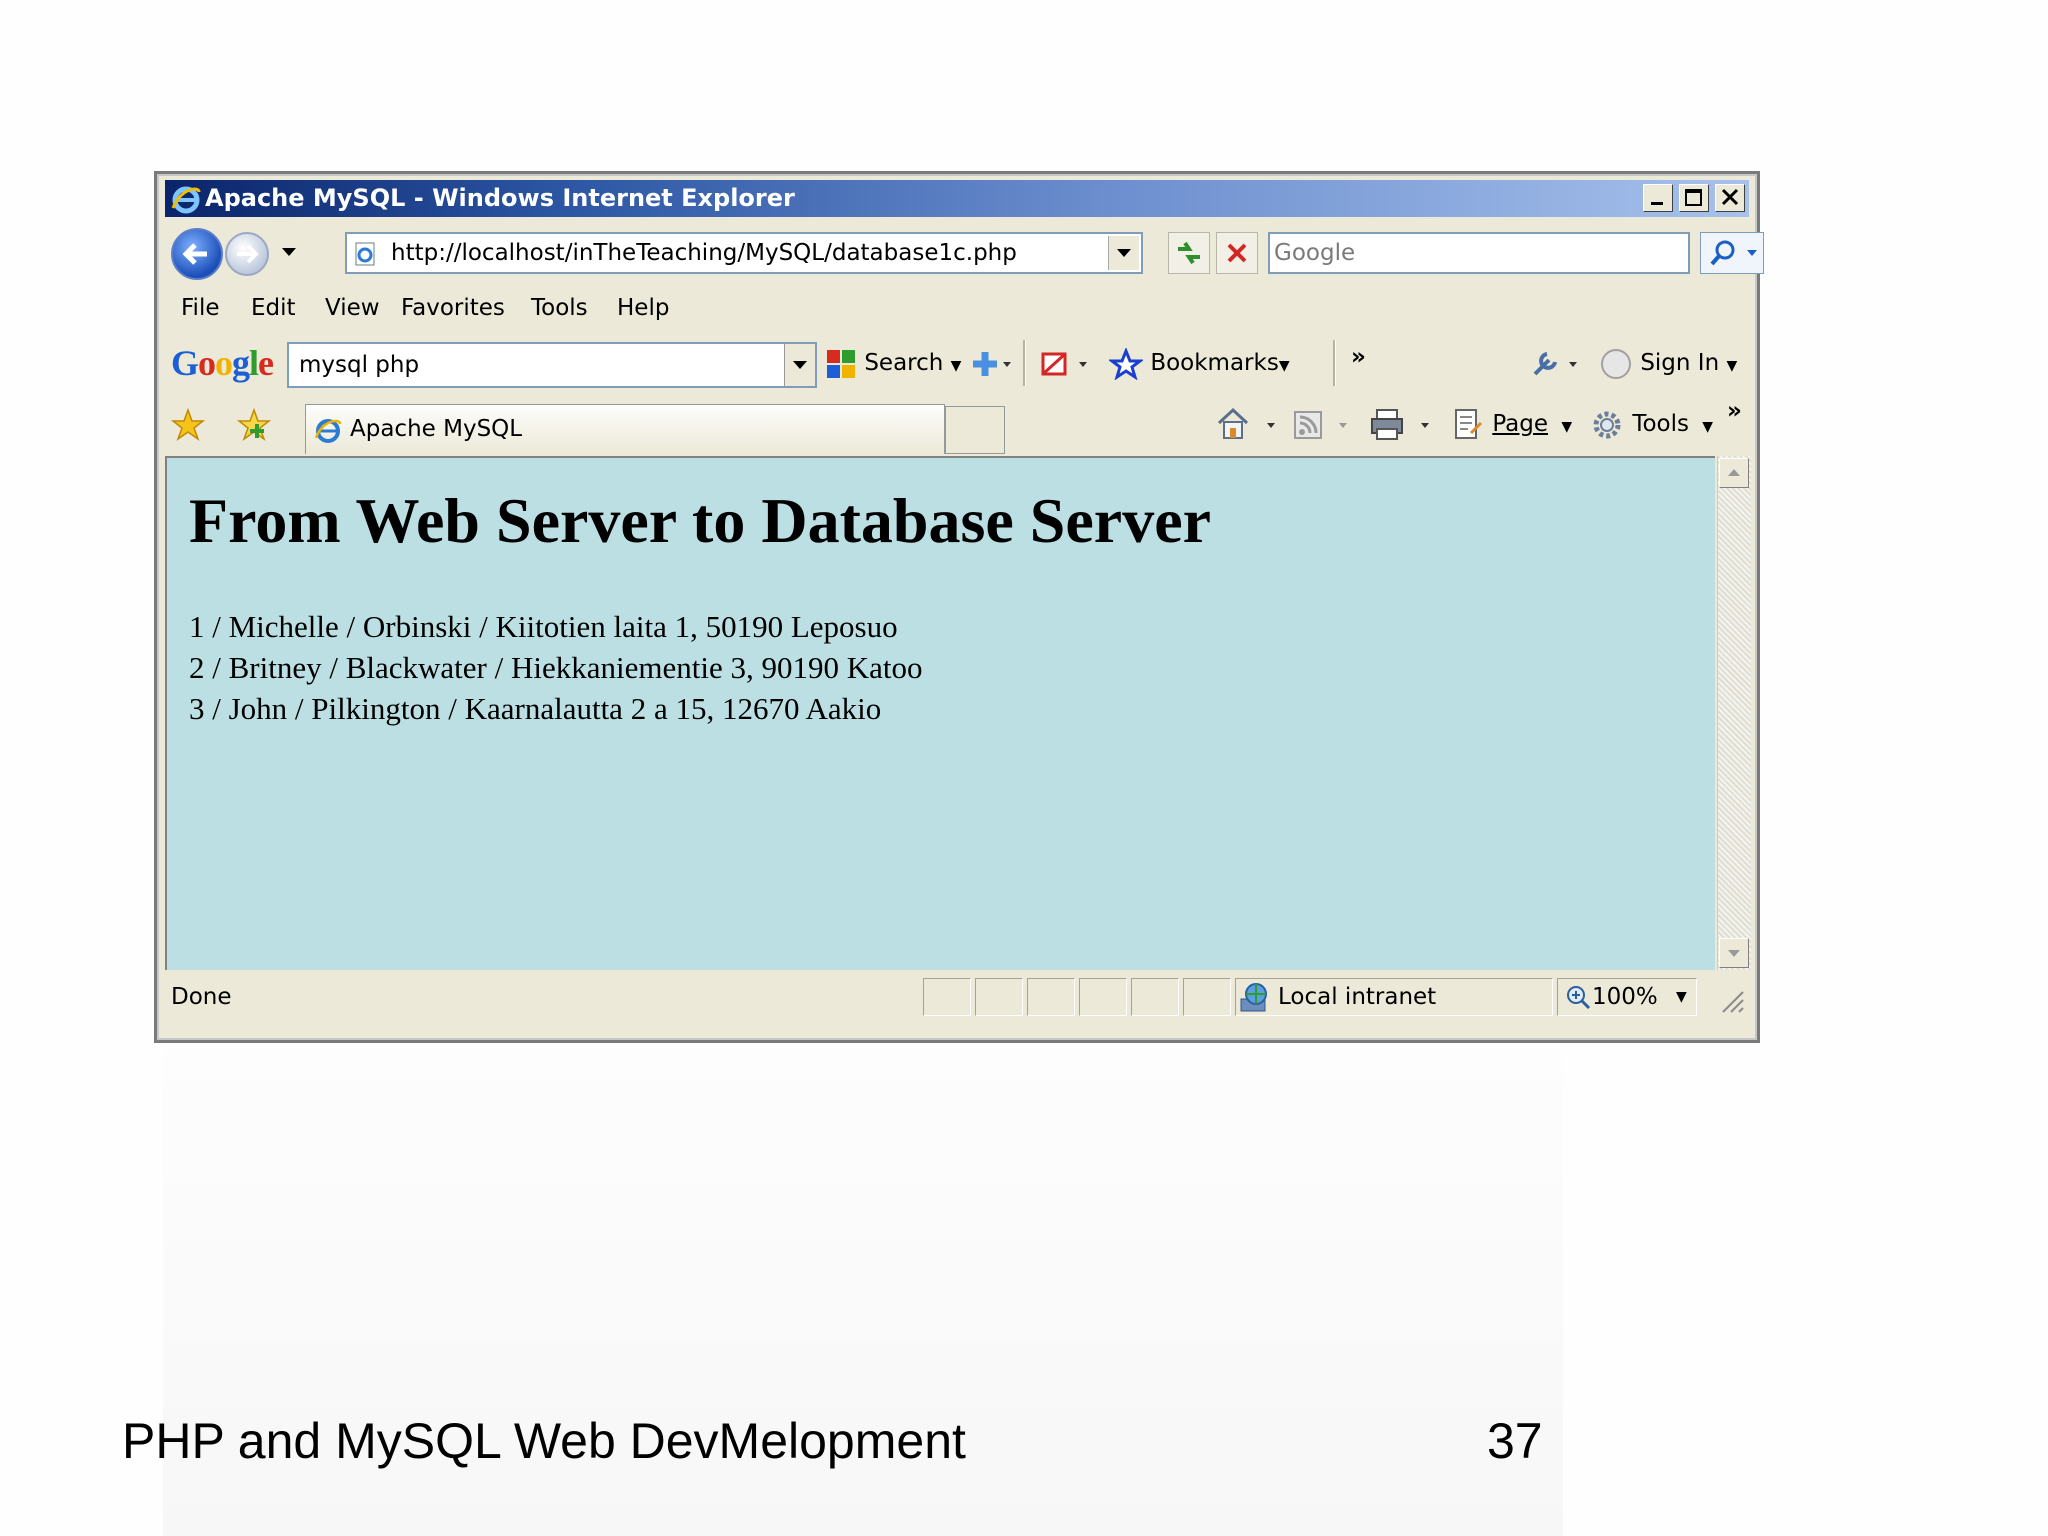 This screenshot has width=2048, height=1536. I want to click on vertical-scrollbar, so click(1734, 713).